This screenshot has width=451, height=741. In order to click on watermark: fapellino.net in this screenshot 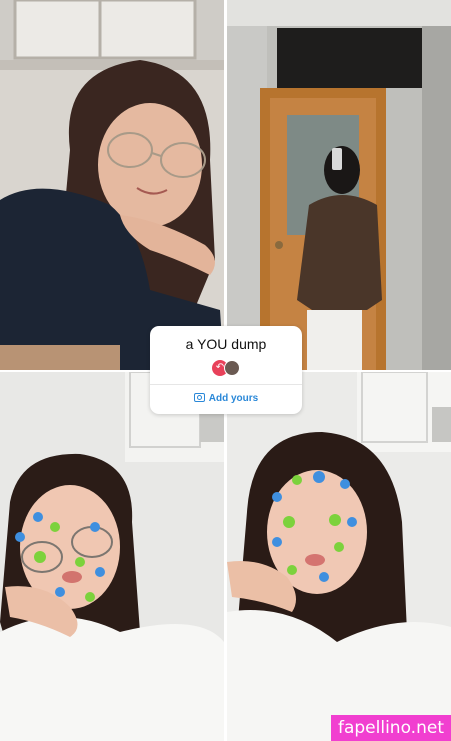, I will do `click(391, 728)`.